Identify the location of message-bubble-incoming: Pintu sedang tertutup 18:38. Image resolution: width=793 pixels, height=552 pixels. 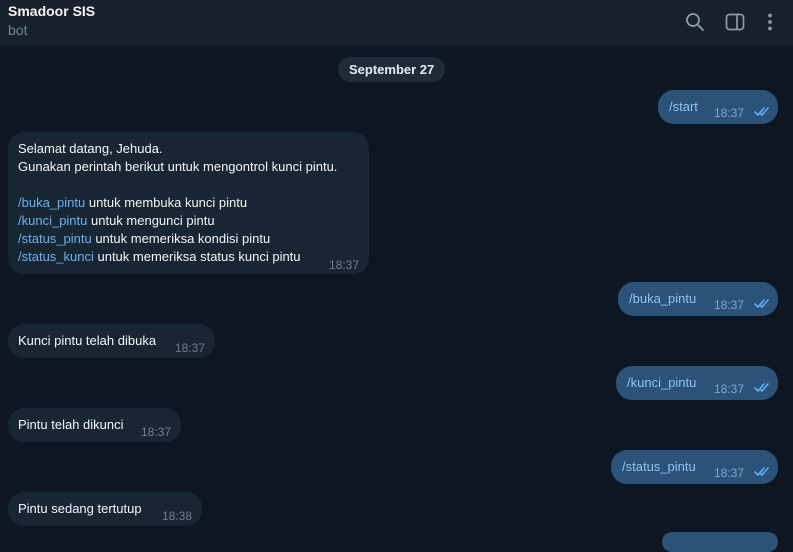
(105, 509).